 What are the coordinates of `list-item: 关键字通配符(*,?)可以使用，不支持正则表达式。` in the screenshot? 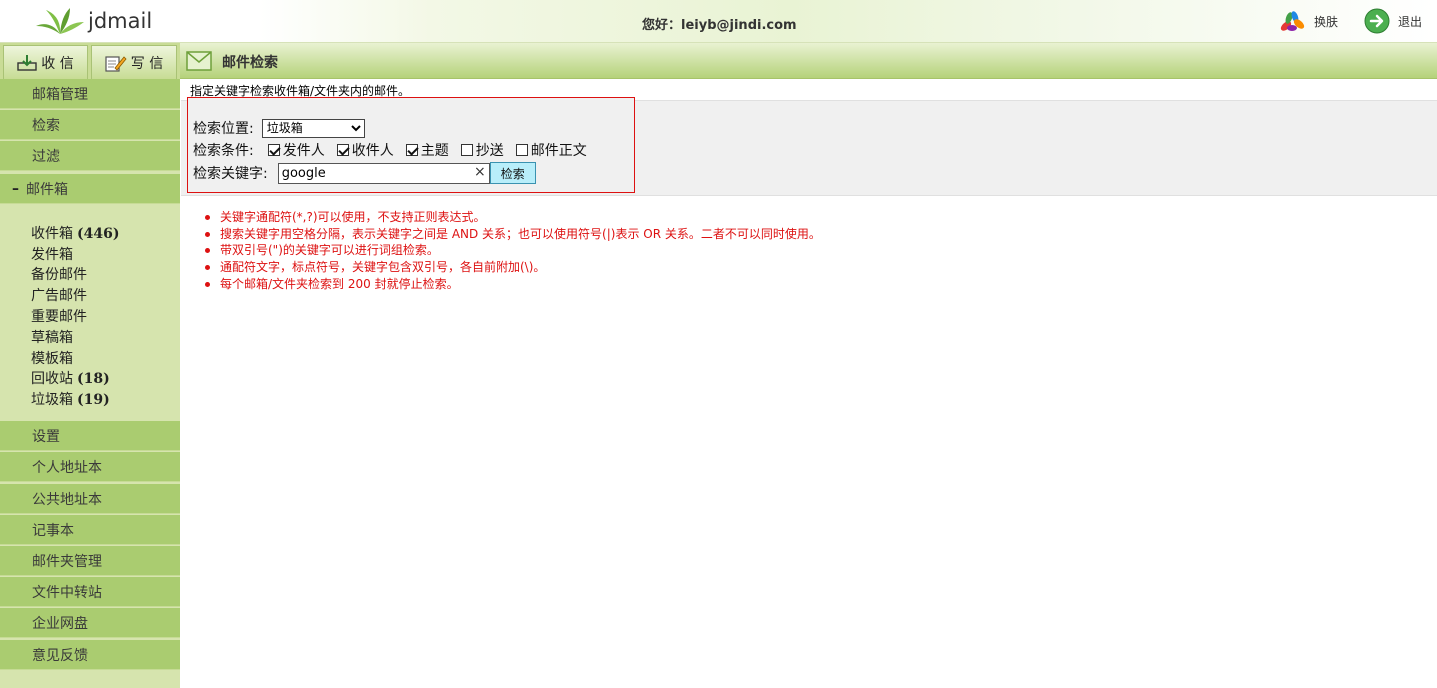 It's located at (512, 217).